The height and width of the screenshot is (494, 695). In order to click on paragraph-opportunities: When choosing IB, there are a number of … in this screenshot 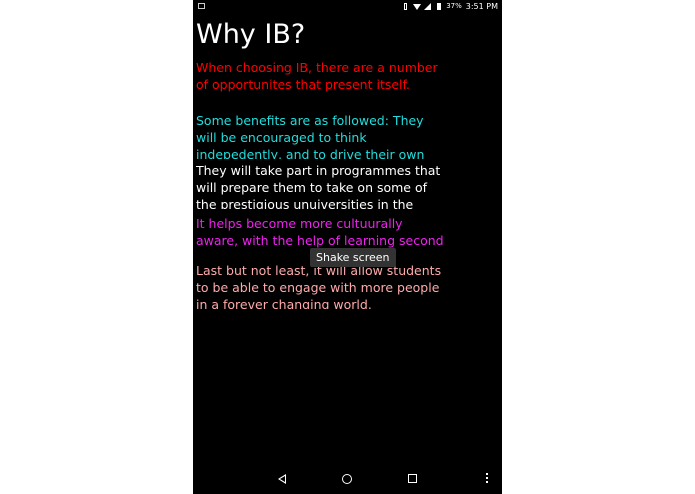, I will do `click(317, 76)`.